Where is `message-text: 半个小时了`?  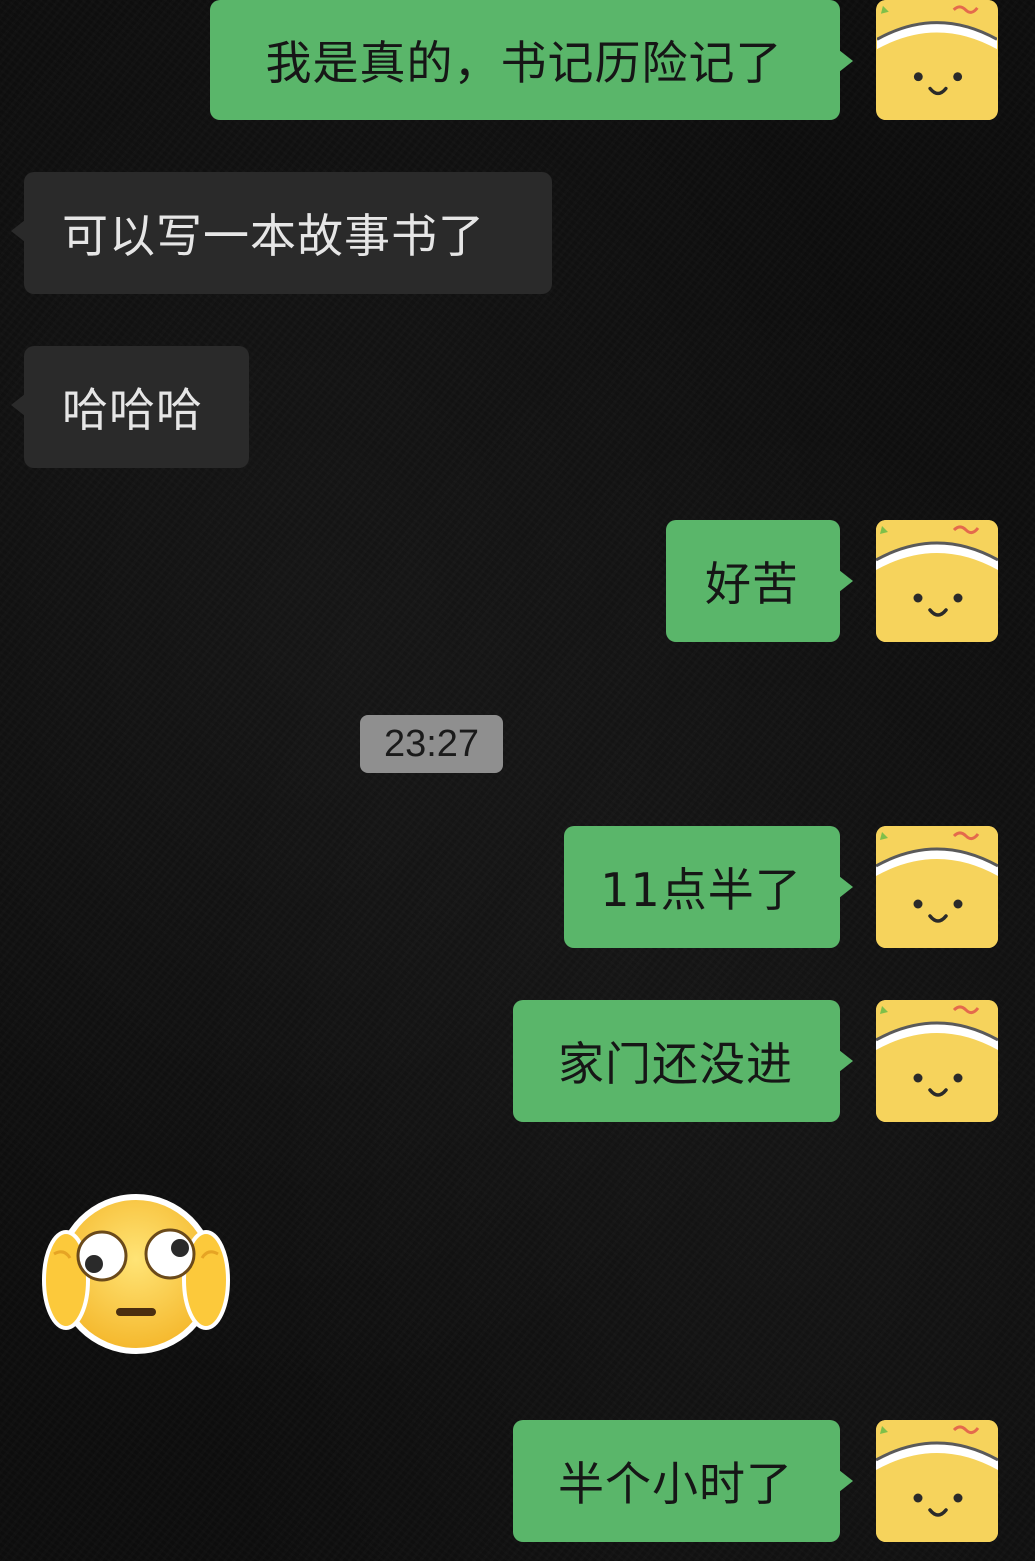 message-text: 半个小时了 is located at coordinates (675, 1484).